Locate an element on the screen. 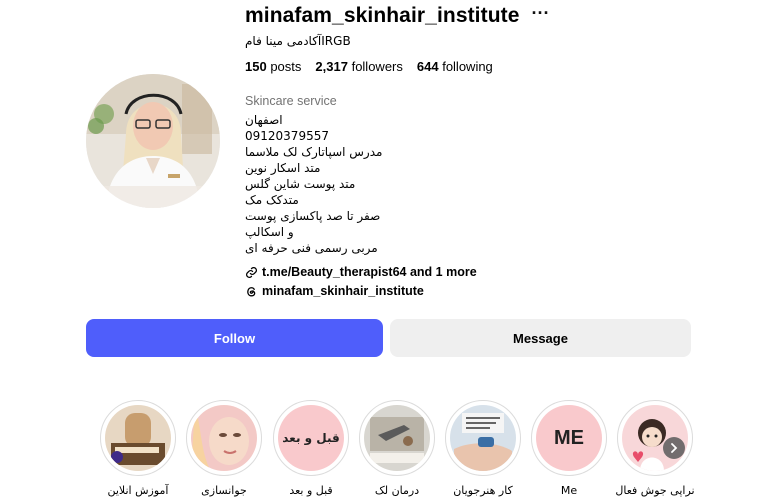 This screenshot has height=500, width=770. highlight-item: جوانسازی is located at coordinates (224, 448).